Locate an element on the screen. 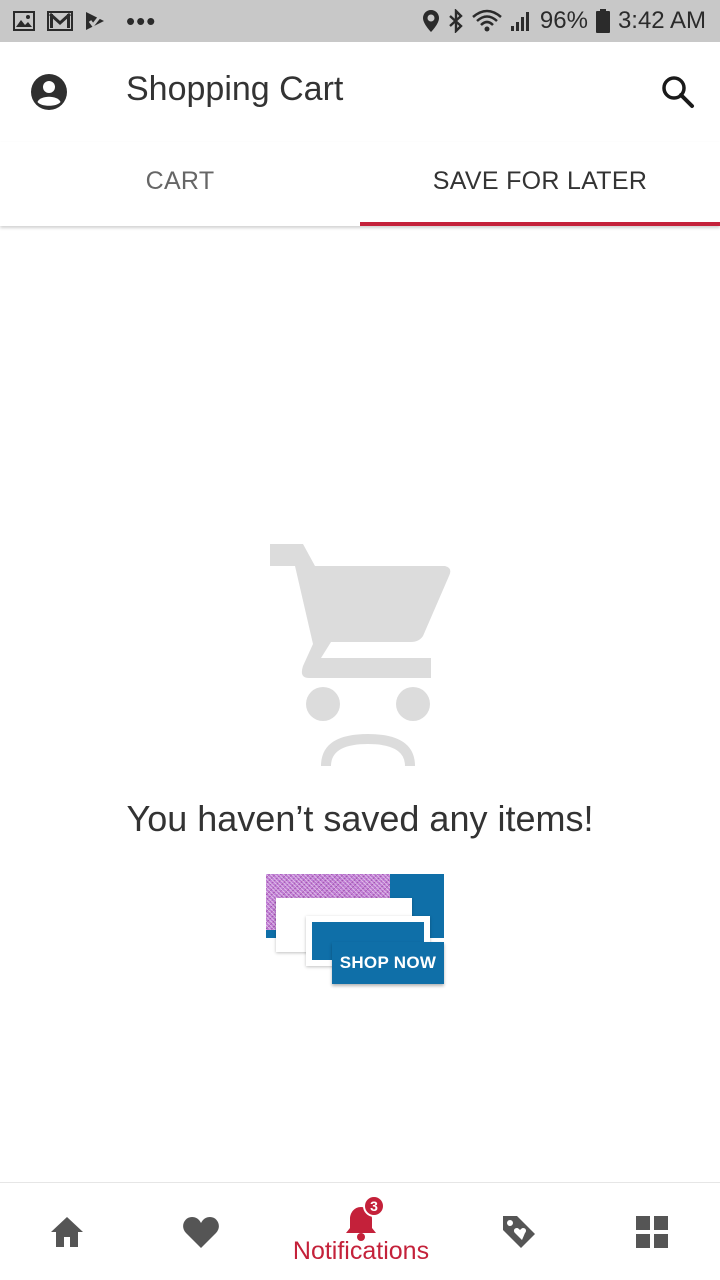 Image resolution: width=720 pixels, height=1280 pixels. sad-cart-icon is located at coordinates (360, 655).